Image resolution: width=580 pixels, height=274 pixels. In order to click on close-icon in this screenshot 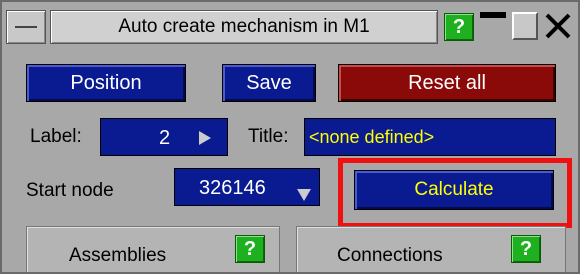, I will do `click(558, 26)`.